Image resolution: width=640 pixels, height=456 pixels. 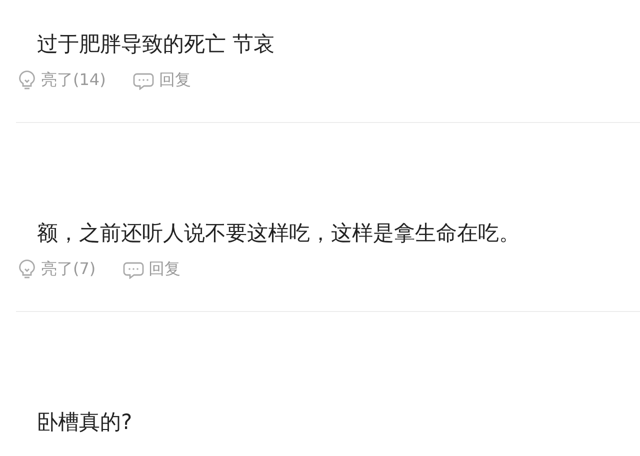 What do you see at coordinates (85, 422) in the screenshot?
I see `comment-text: 卧槽真的?` at bounding box center [85, 422].